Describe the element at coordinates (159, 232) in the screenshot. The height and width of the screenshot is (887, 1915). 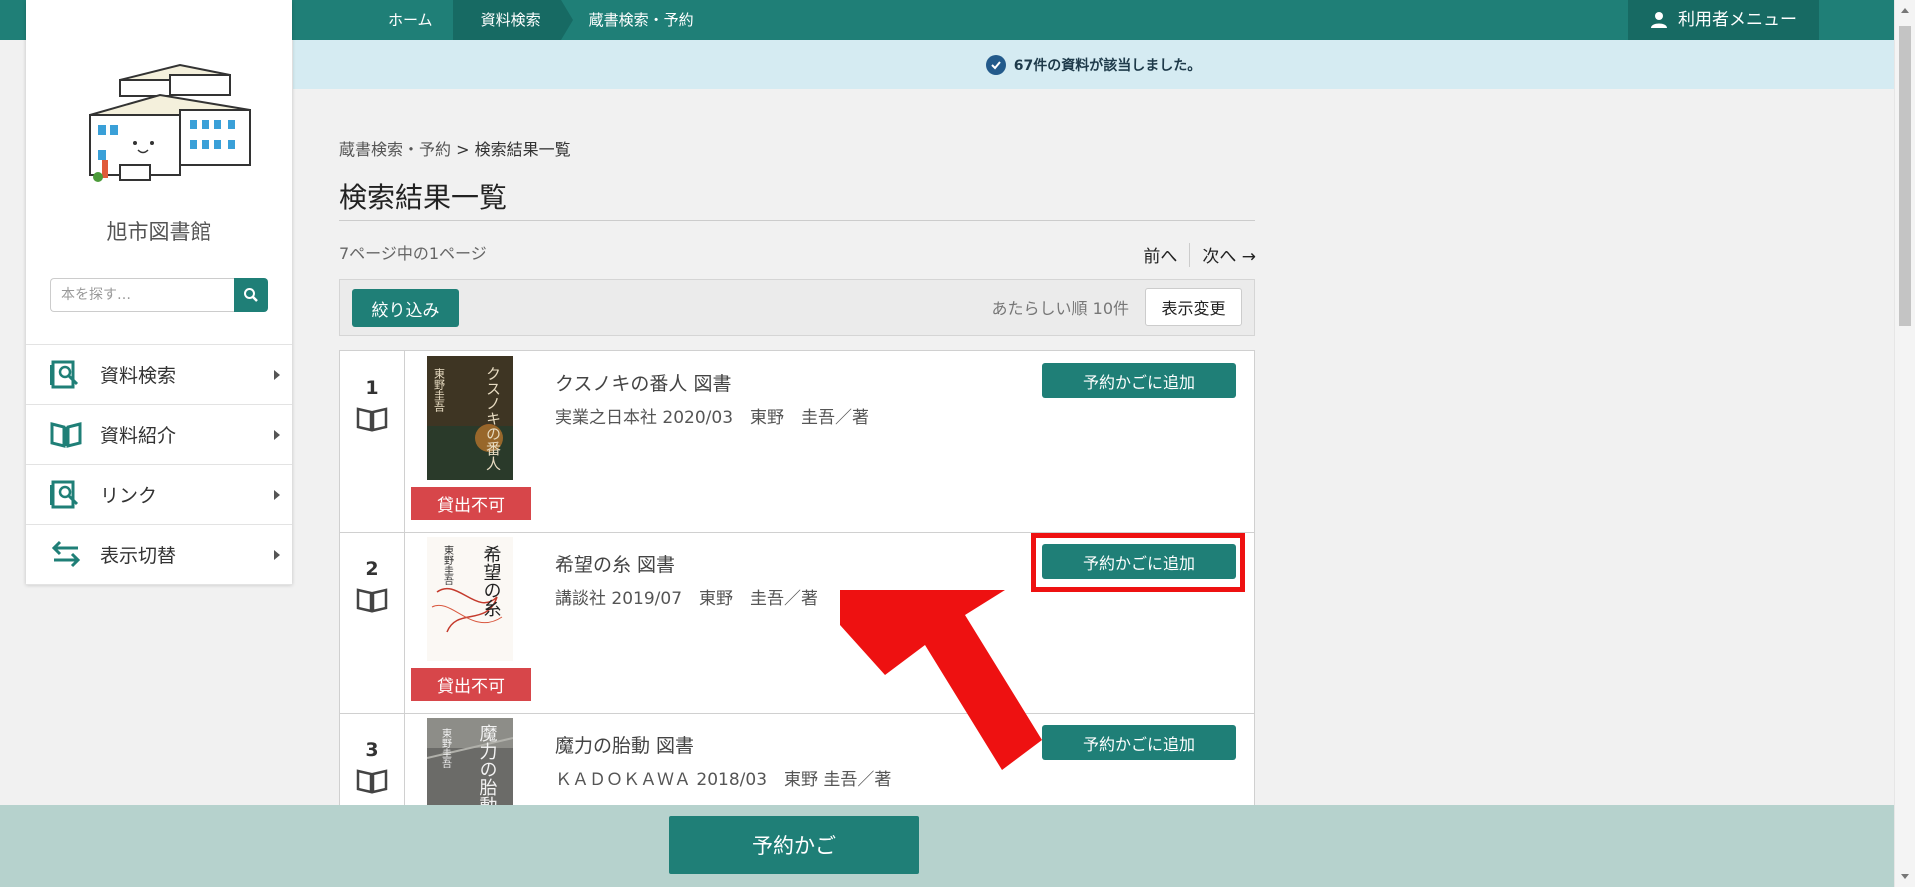
I see `library-name: 旭市図書館` at that location.